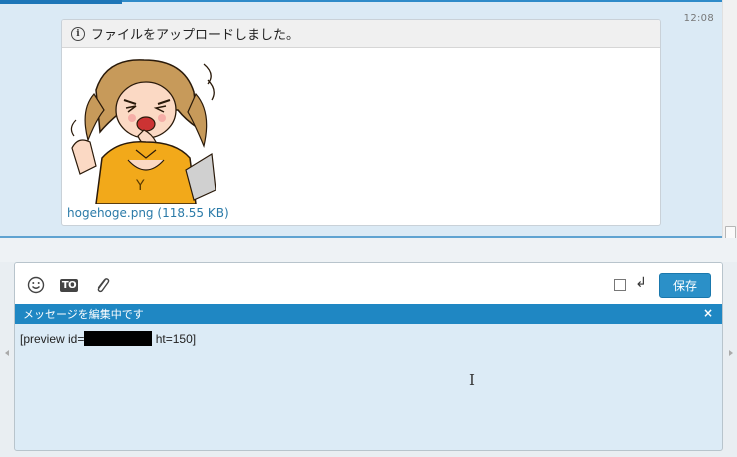 This screenshot has width=737, height=457. Describe the element at coordinates (78, 33) in the screenshot. I see `info-icon: i` at that location.